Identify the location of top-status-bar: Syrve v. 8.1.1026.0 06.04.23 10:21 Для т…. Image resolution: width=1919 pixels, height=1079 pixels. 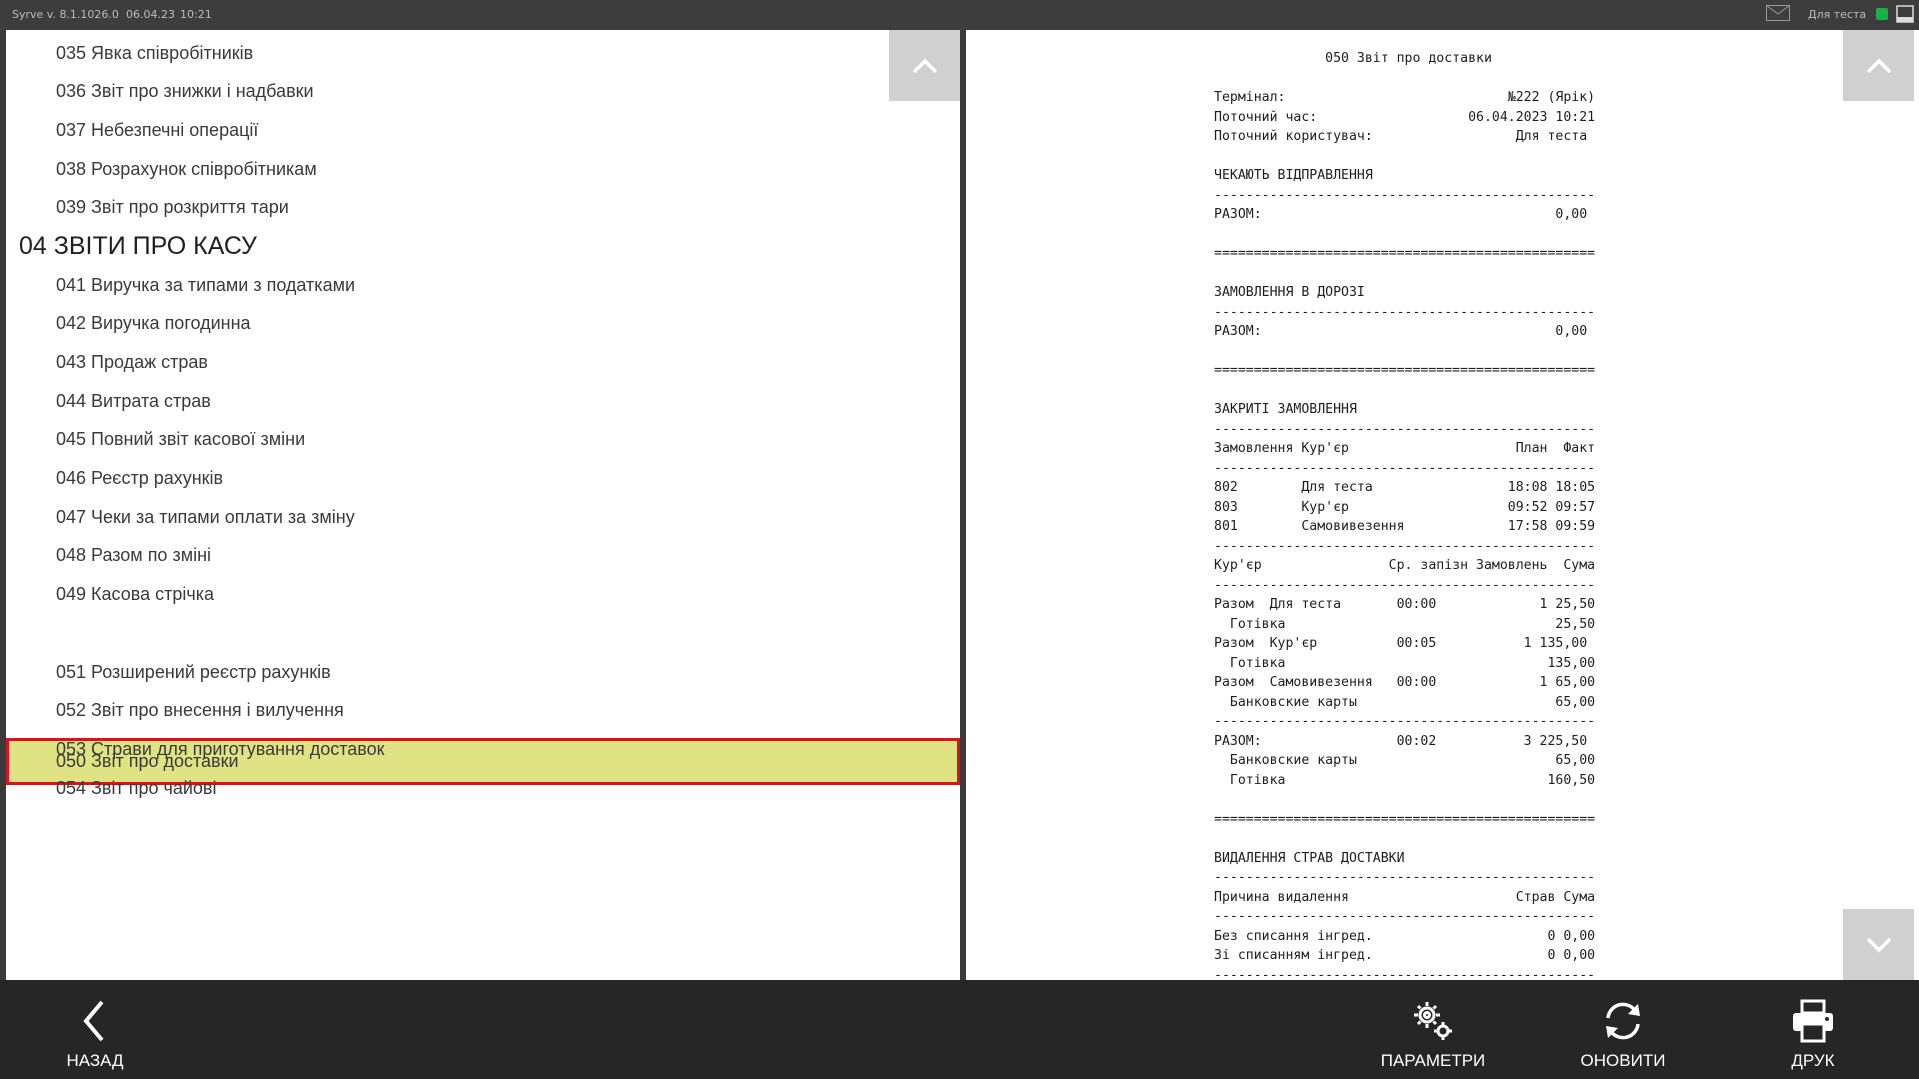
(959, 15).